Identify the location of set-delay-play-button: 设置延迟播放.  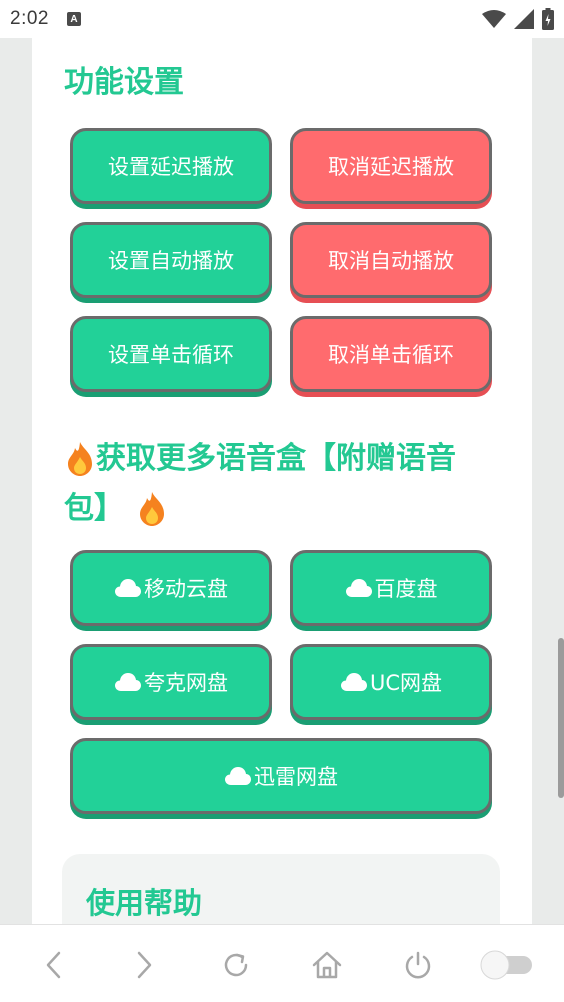
(171, 166).